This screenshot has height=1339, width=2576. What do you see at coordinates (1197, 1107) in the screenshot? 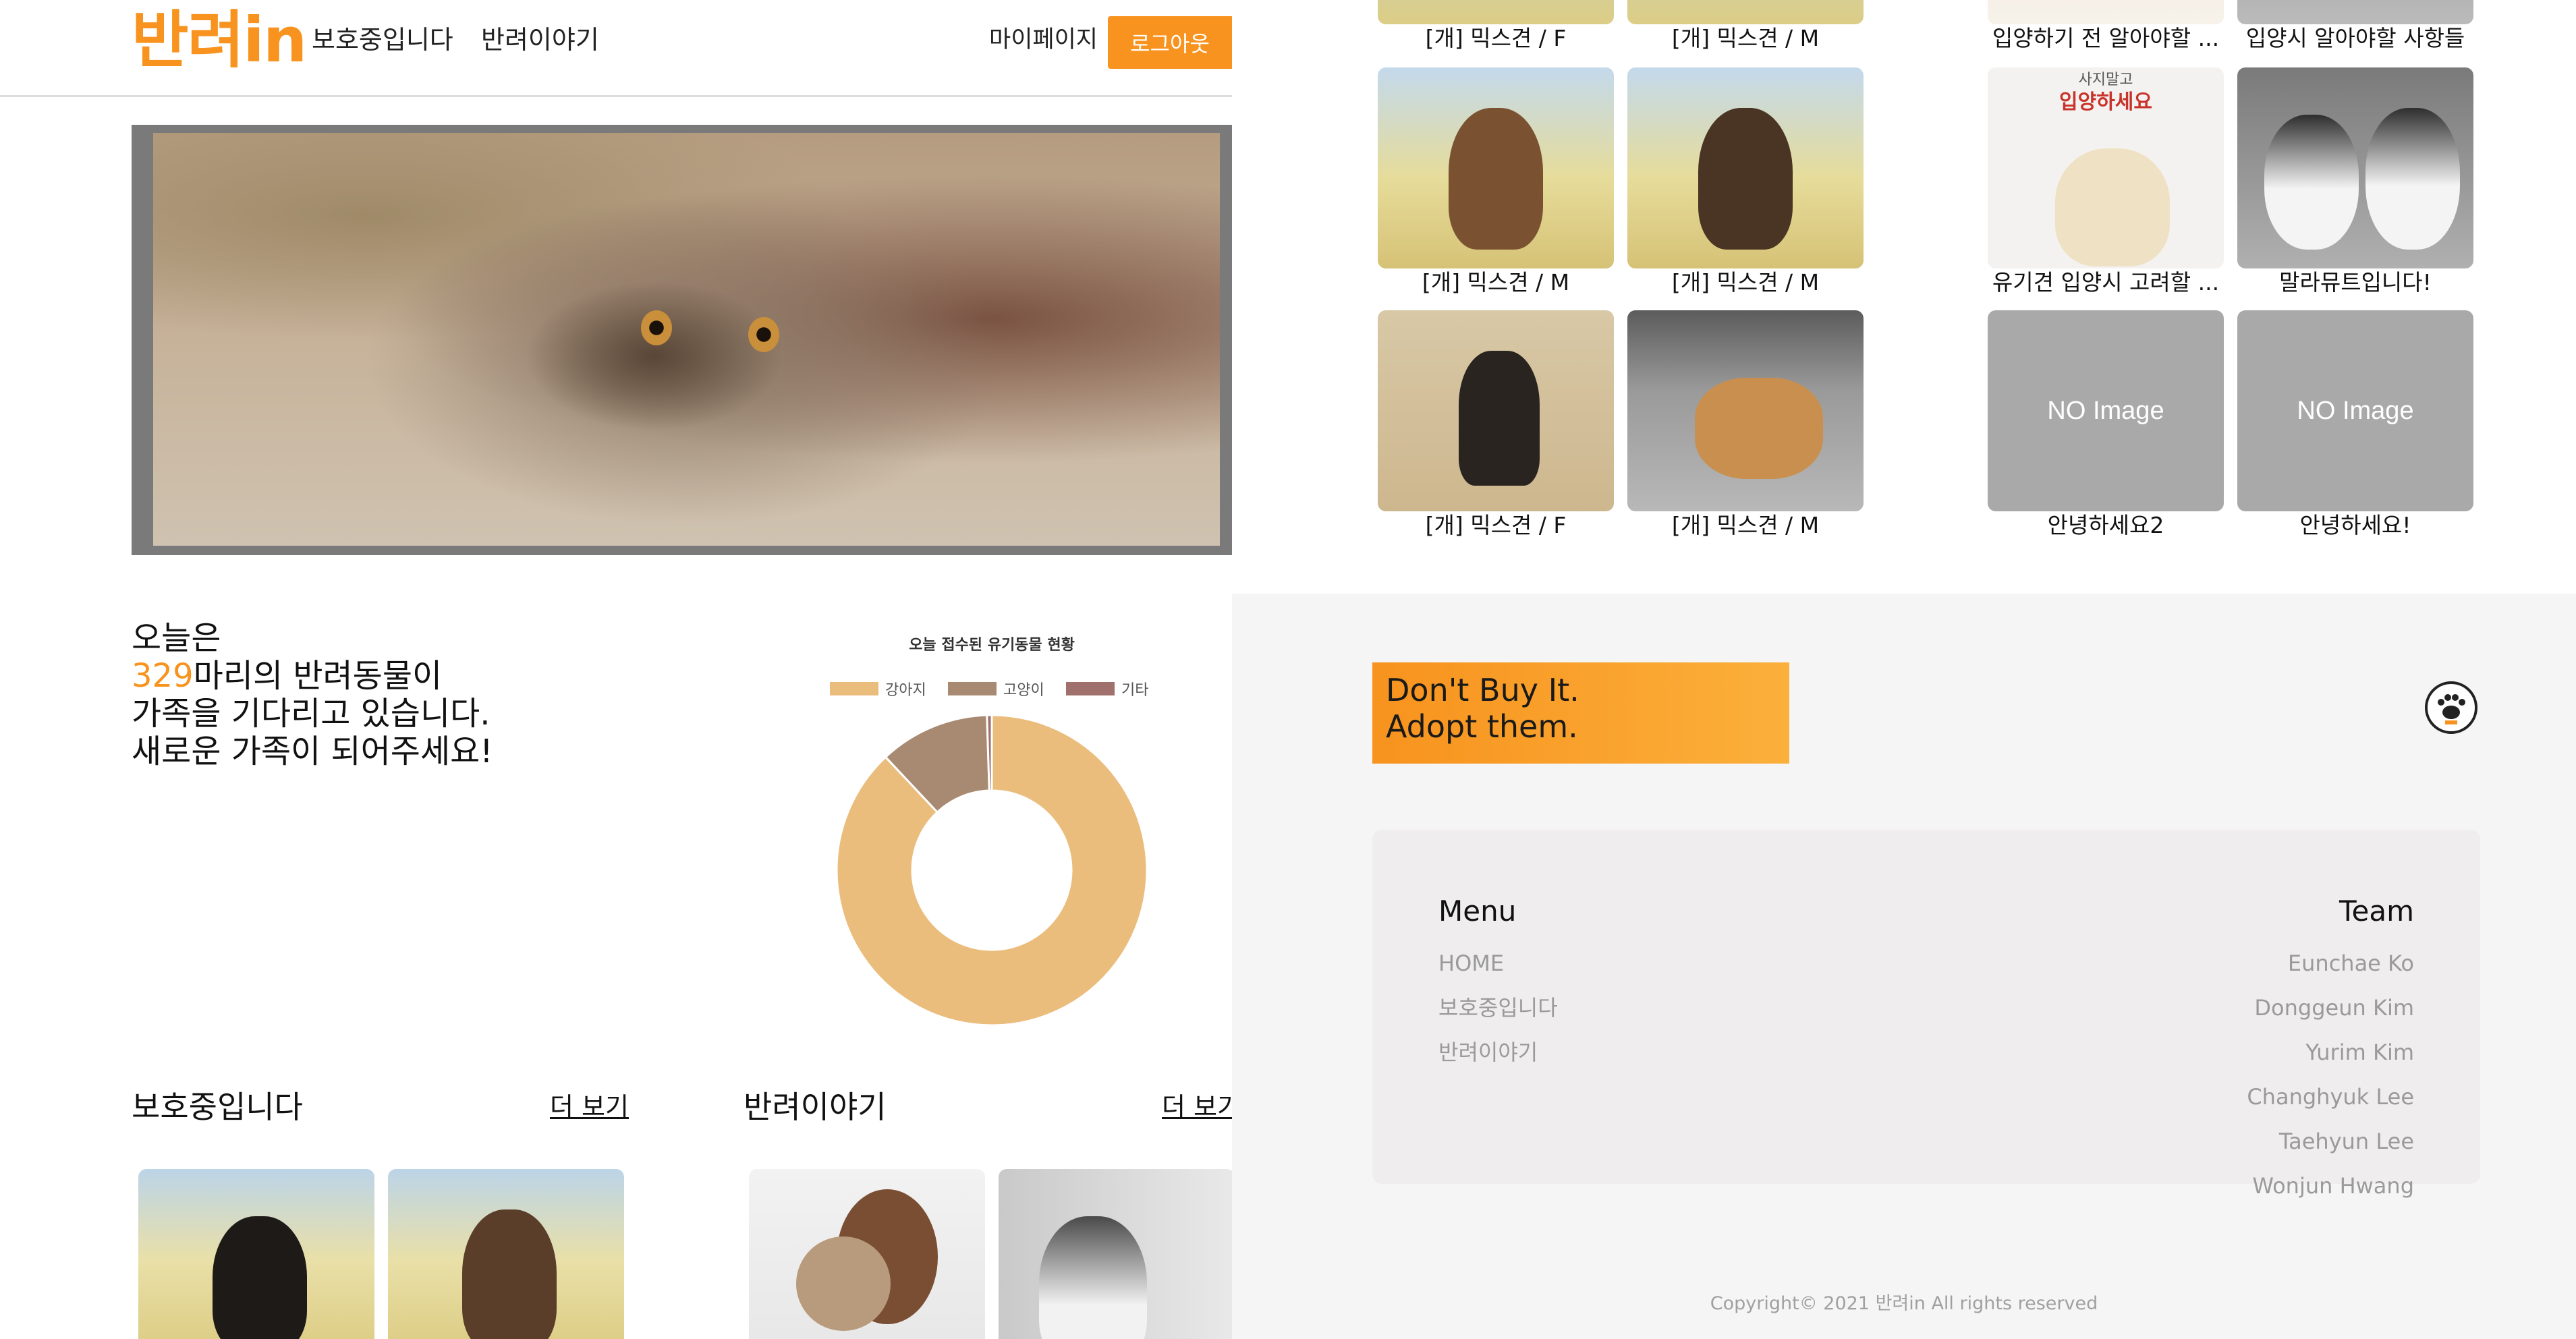
I see `story-more-link: 더 보기` at bounding box center [1197, 1107].